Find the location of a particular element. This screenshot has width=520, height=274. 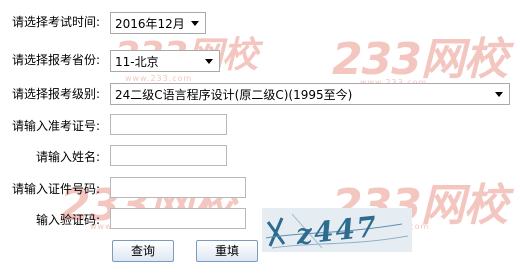

reset-button: 重填 is located at coordinates (227, 251).